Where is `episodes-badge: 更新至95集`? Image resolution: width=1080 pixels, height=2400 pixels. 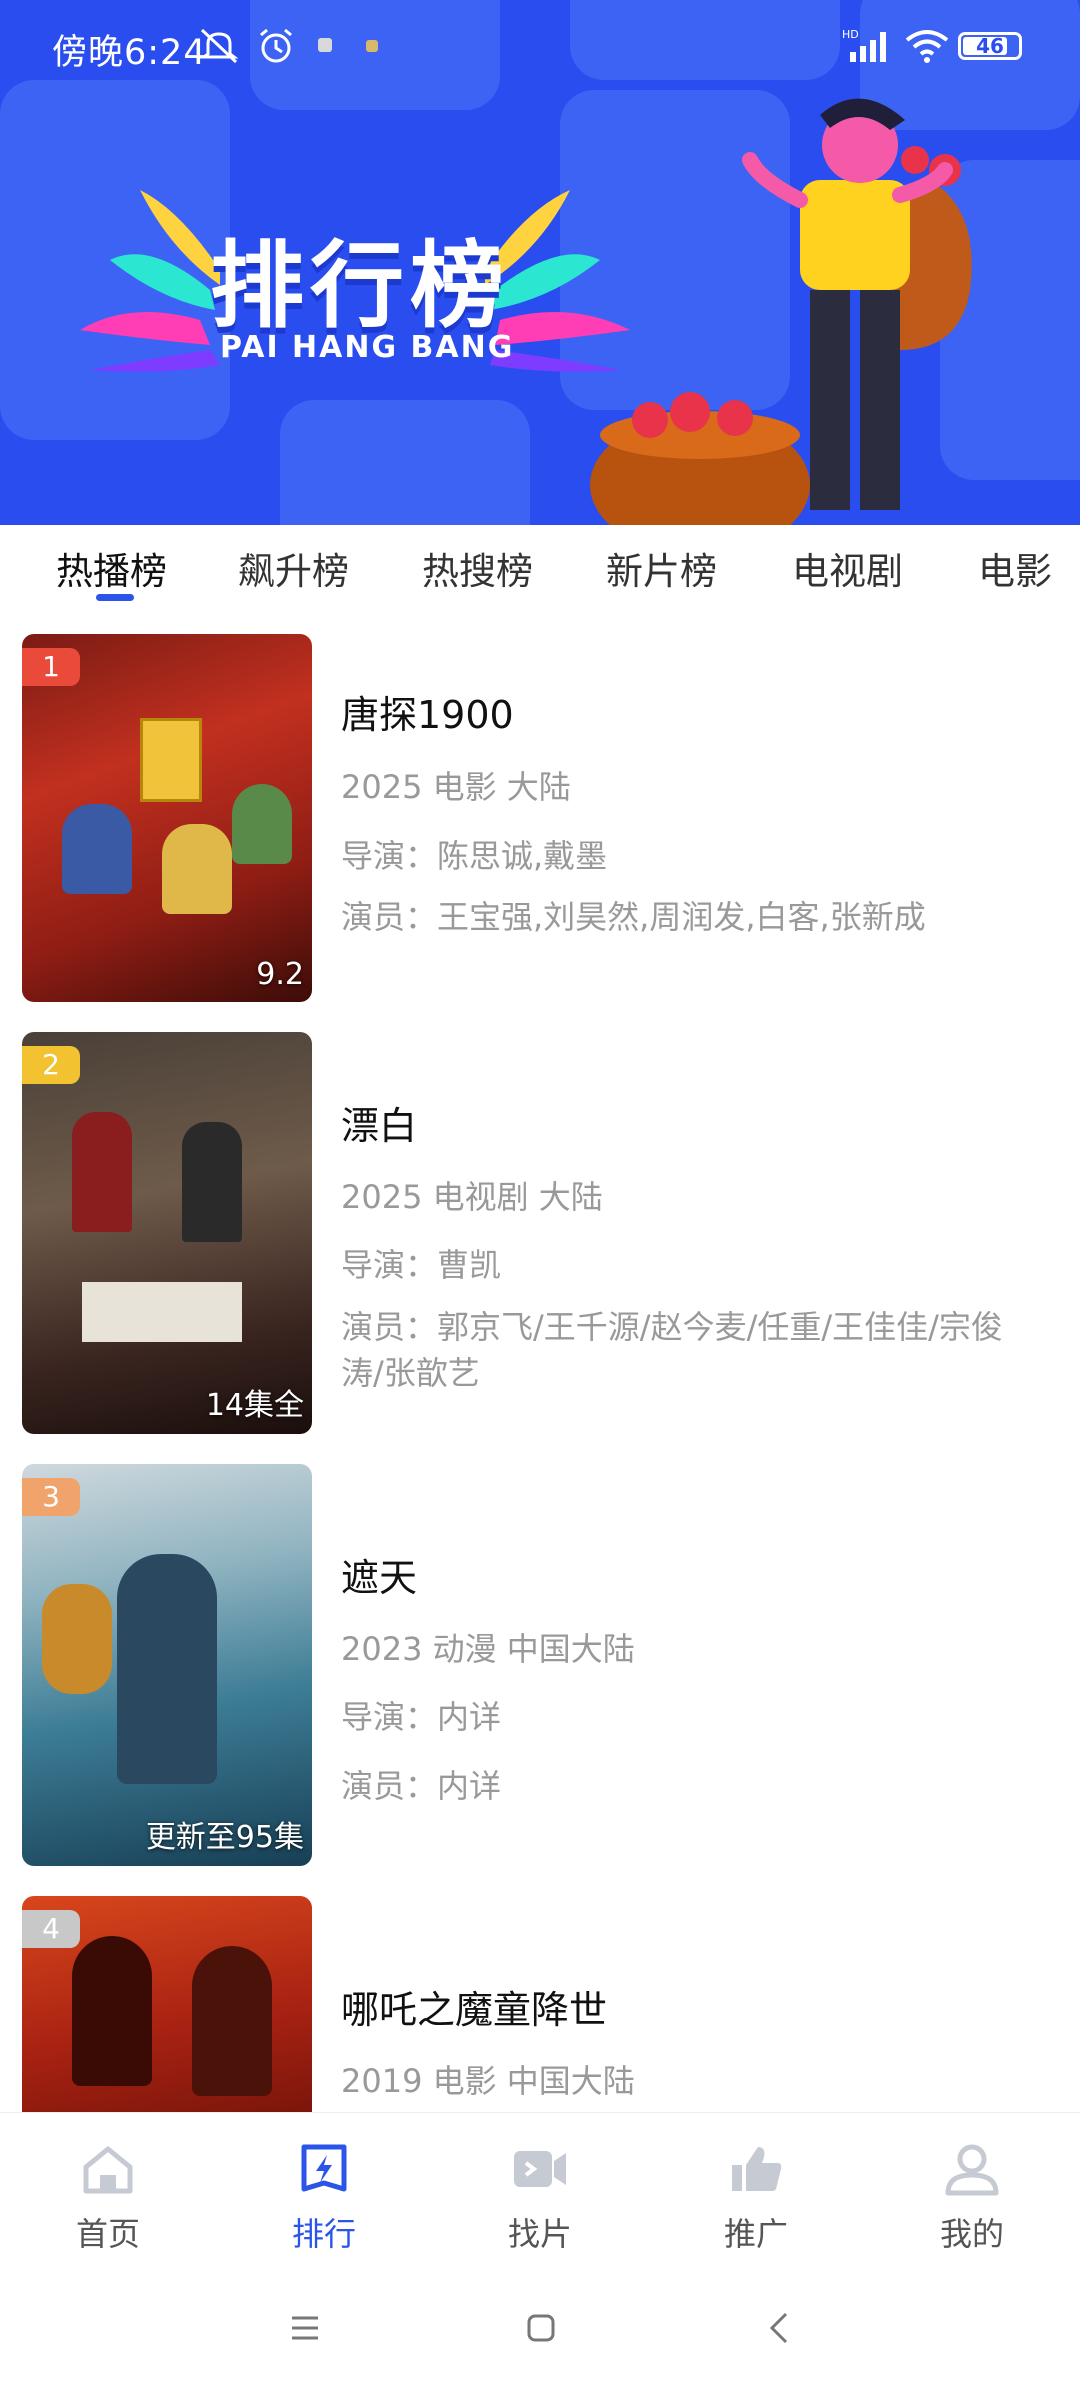 episodes-badge: 更新至95集 is located at coordinates (224, 1837).